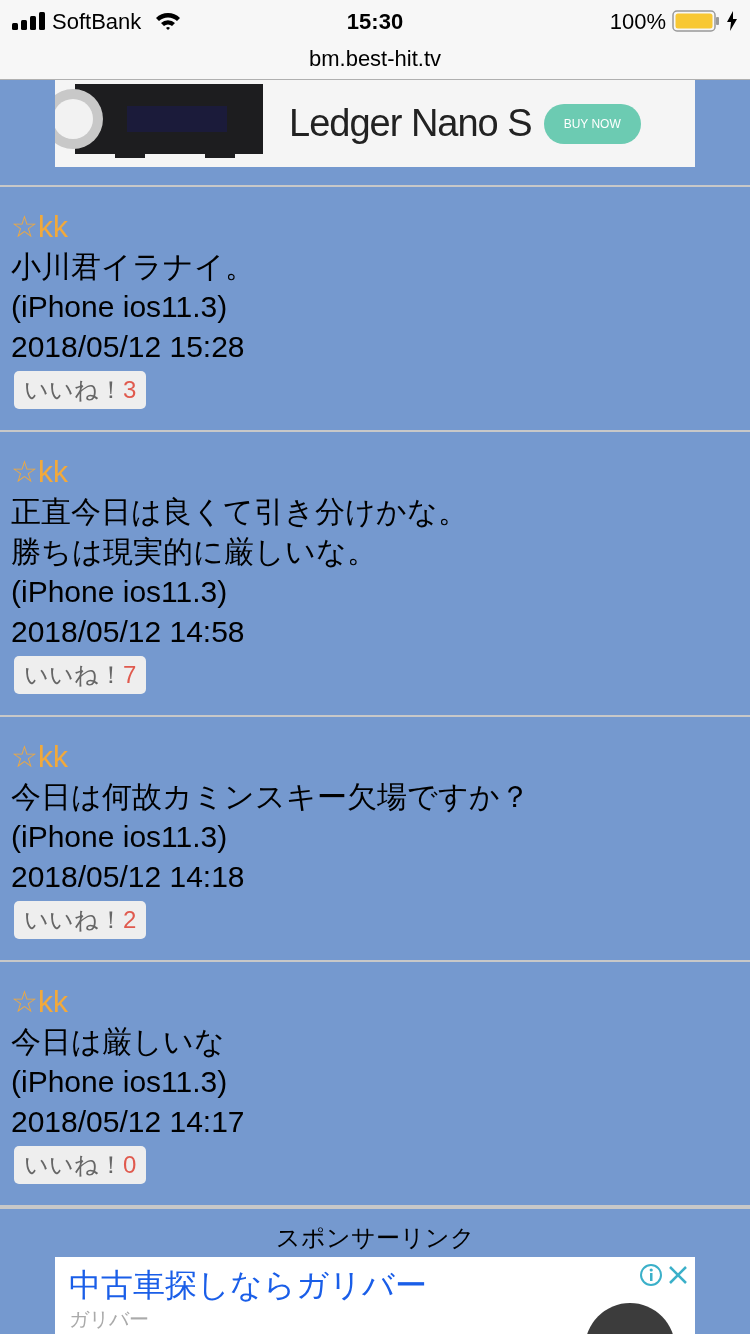 The width and height of the screenshot is (750, 1334). What do you see at coordinates (130, 920) in the screenshot?
I see `like-count: 2` at bounding box center [130, 920].